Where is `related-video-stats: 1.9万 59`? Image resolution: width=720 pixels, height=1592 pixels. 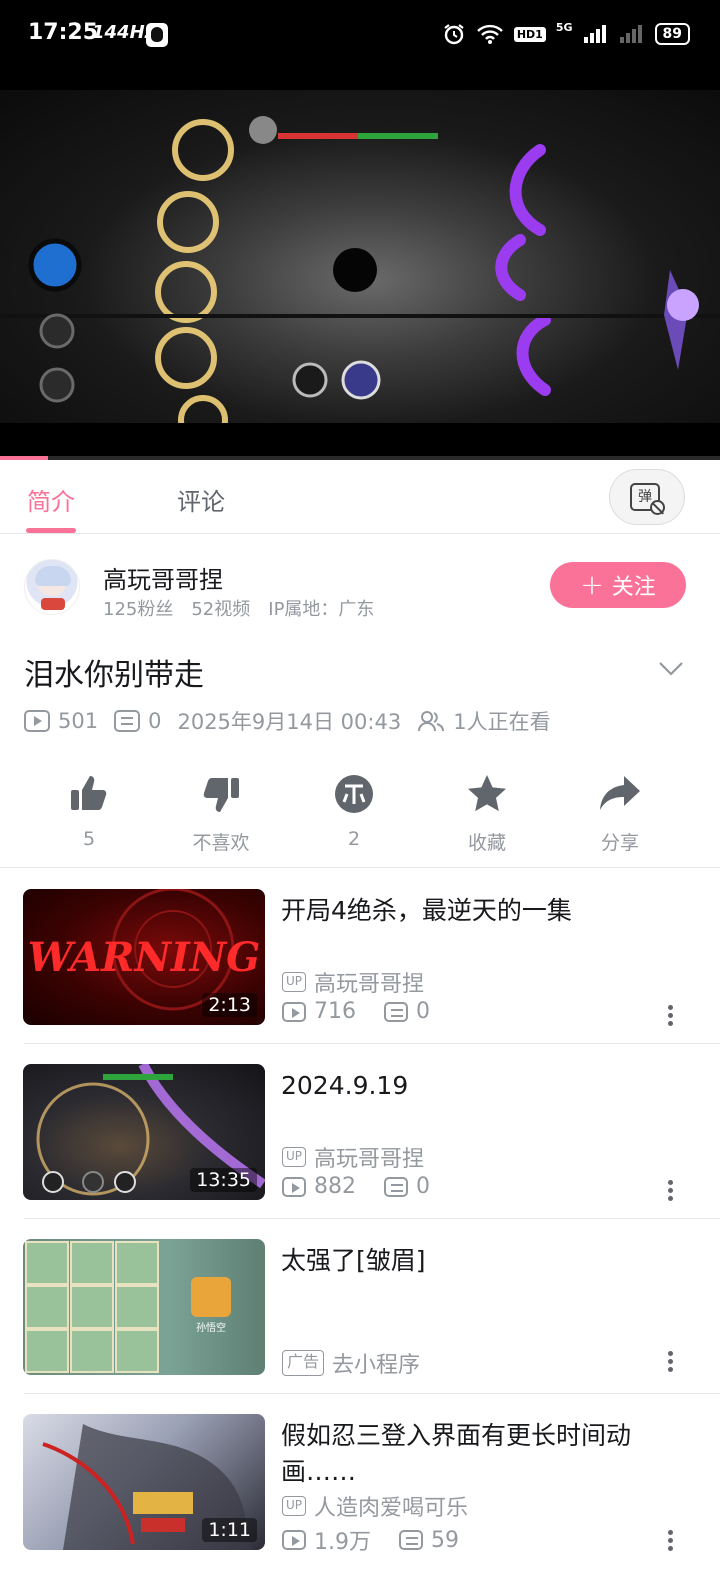
related-video-stats: 1.9万 59 is located at coordinates (370, 1540).